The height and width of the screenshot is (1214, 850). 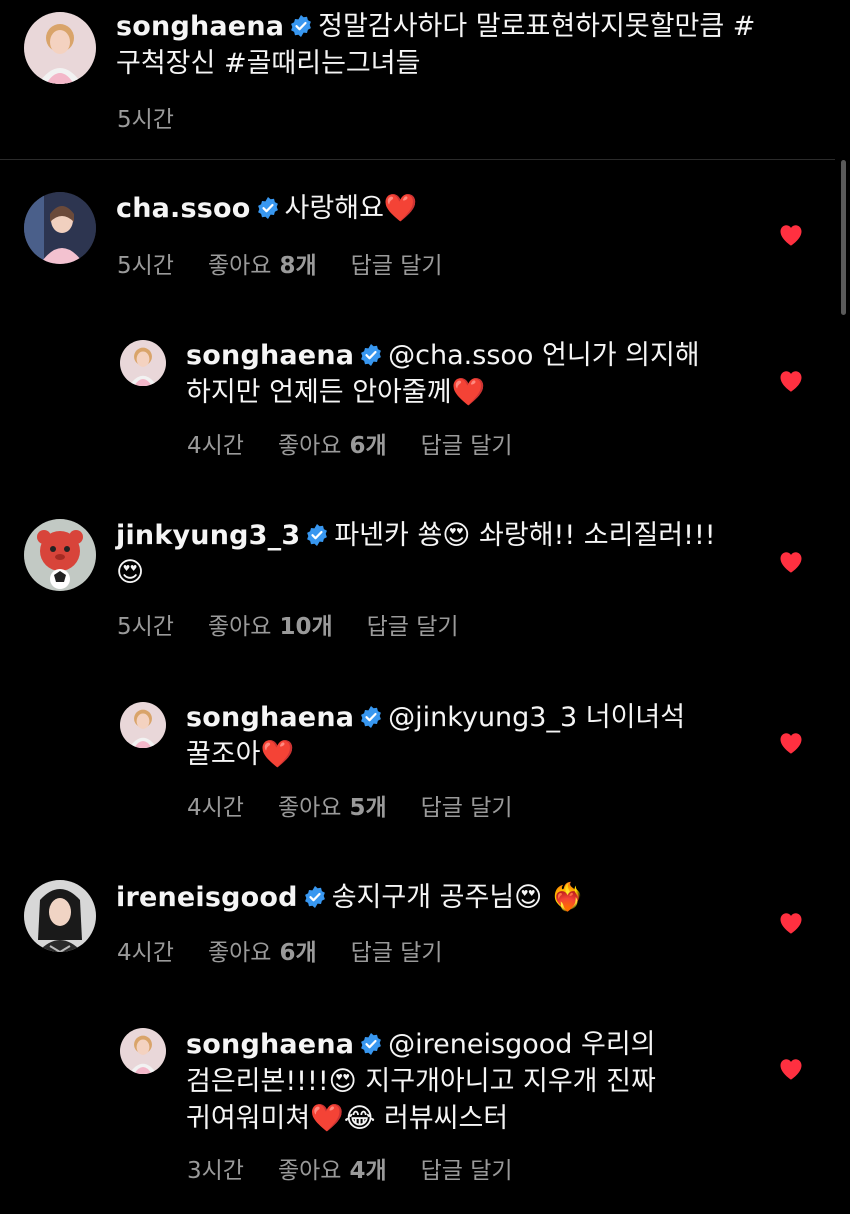 What do you see at coordinates (417, 159) in the screenshot?
I see `divider` at bounding box center [417, 159].